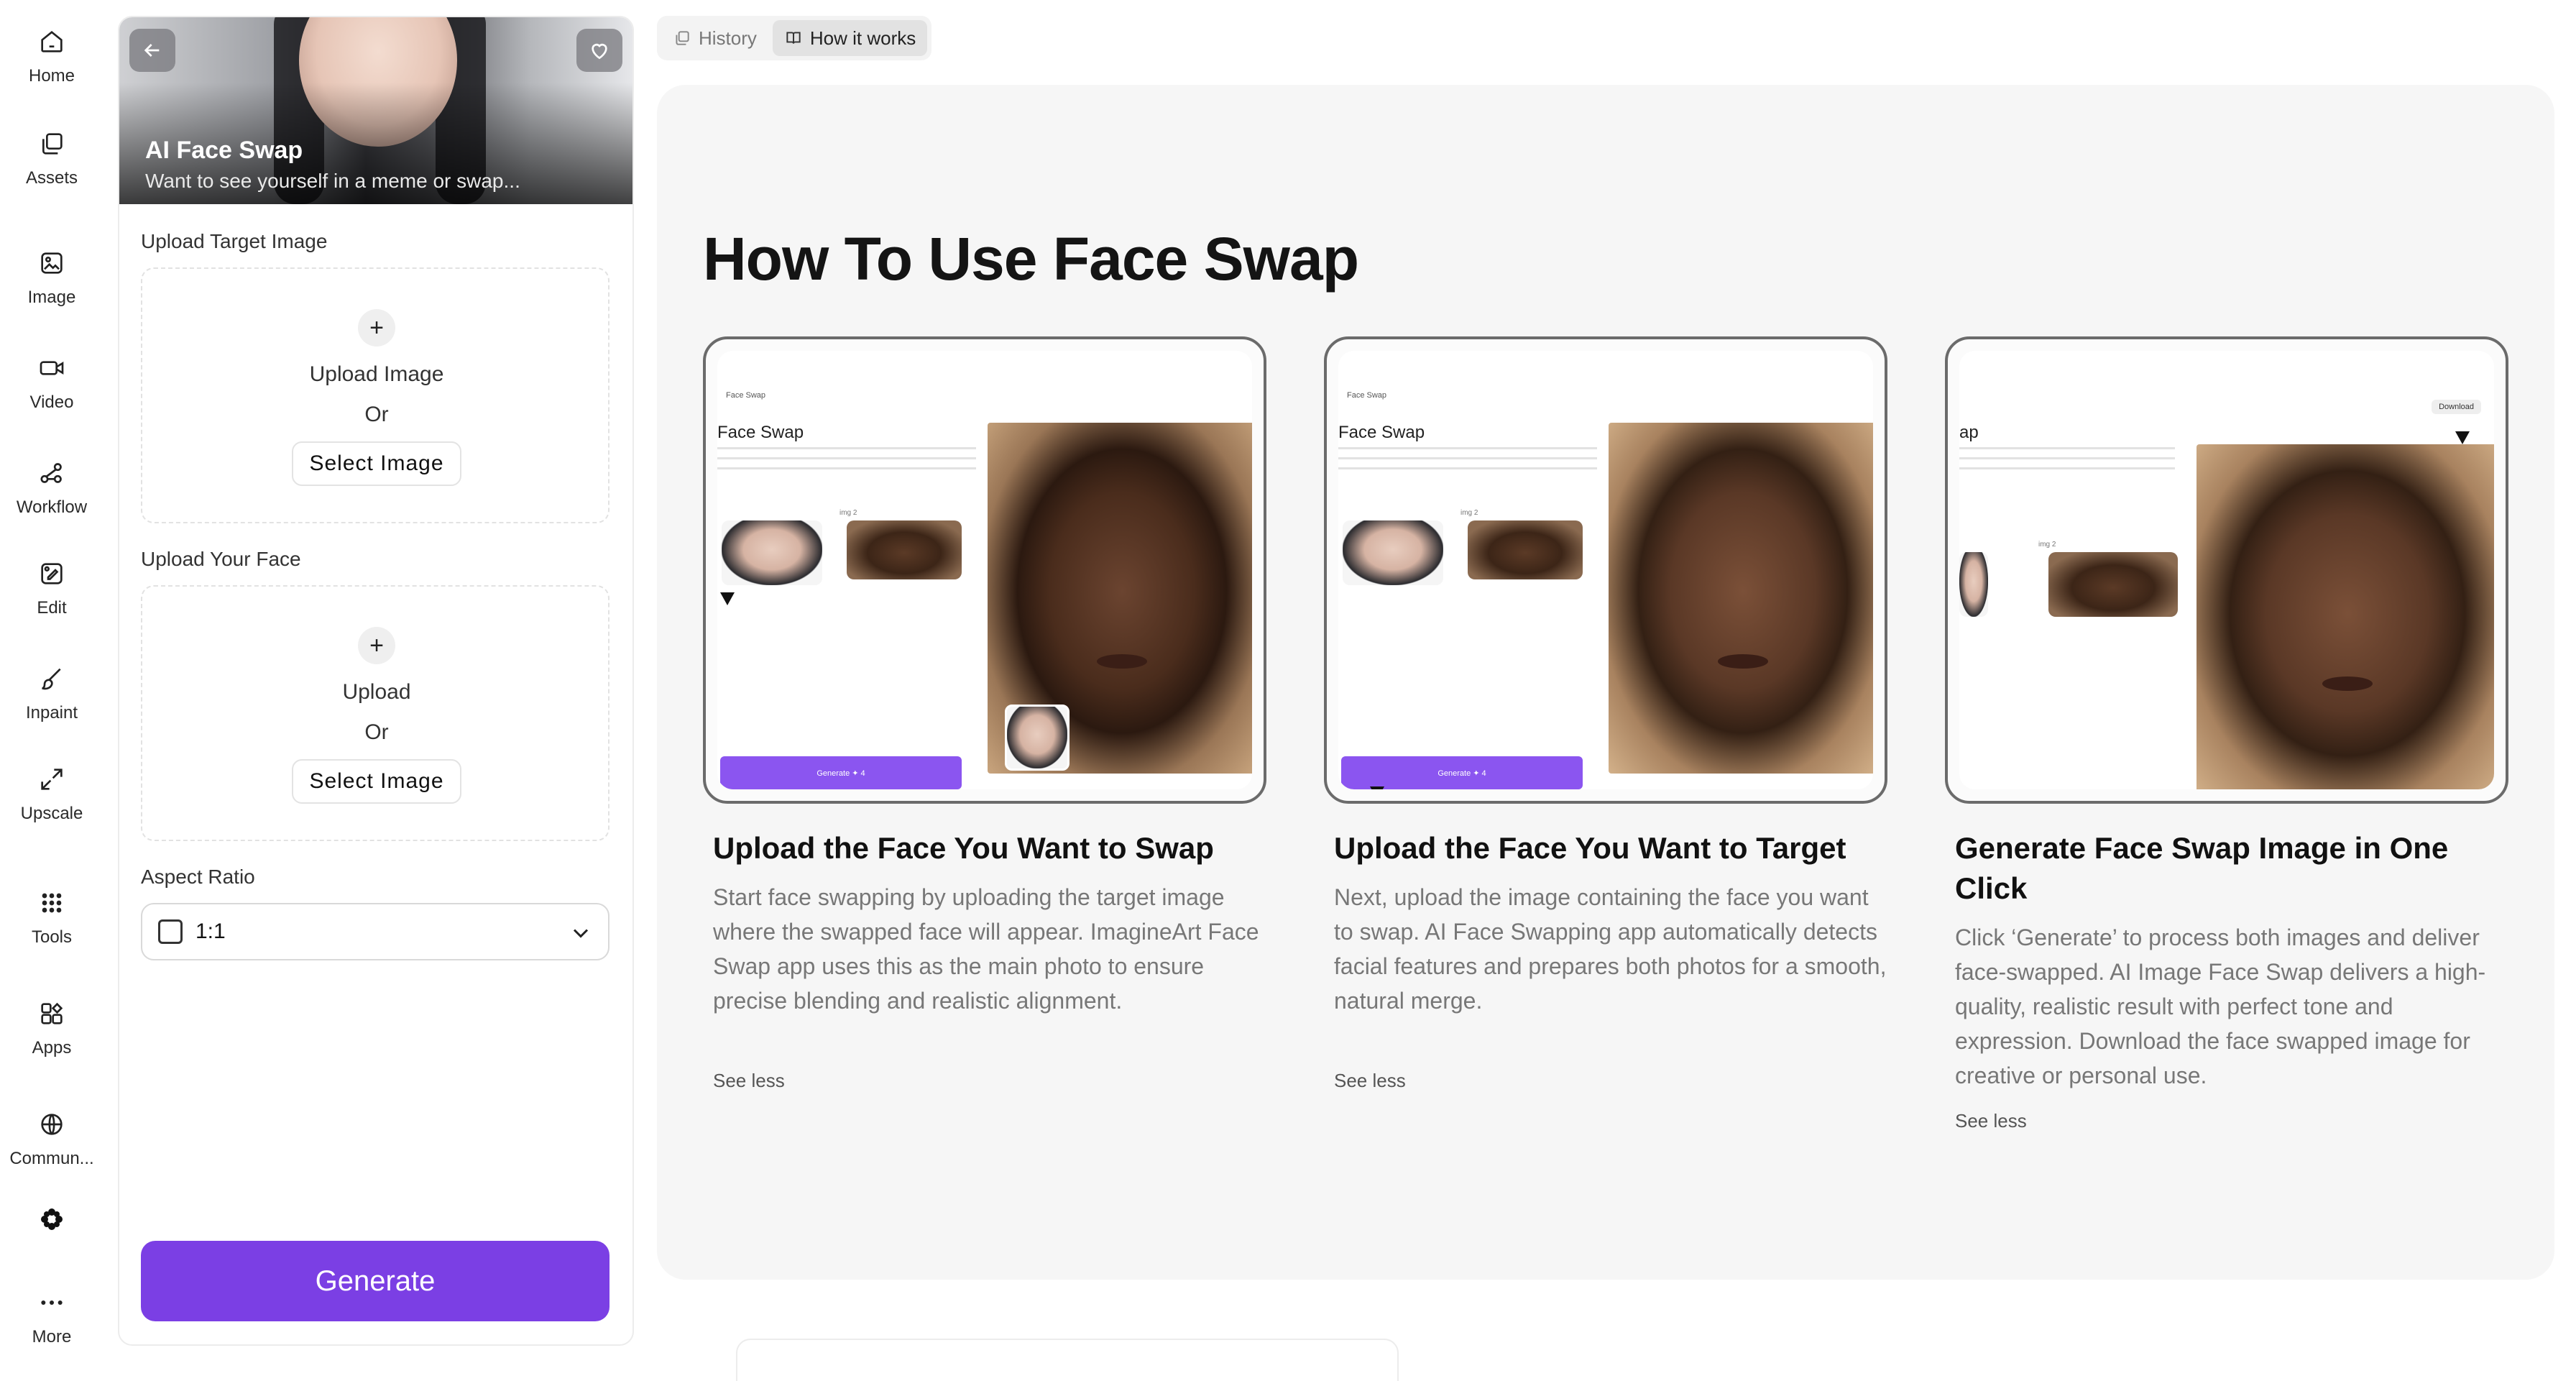 The height and width of the screenshot is (1381, 2576). Describe the element at coordinates (52, 588) in the screenshot. I see `nav-edit: Edit` at that location.